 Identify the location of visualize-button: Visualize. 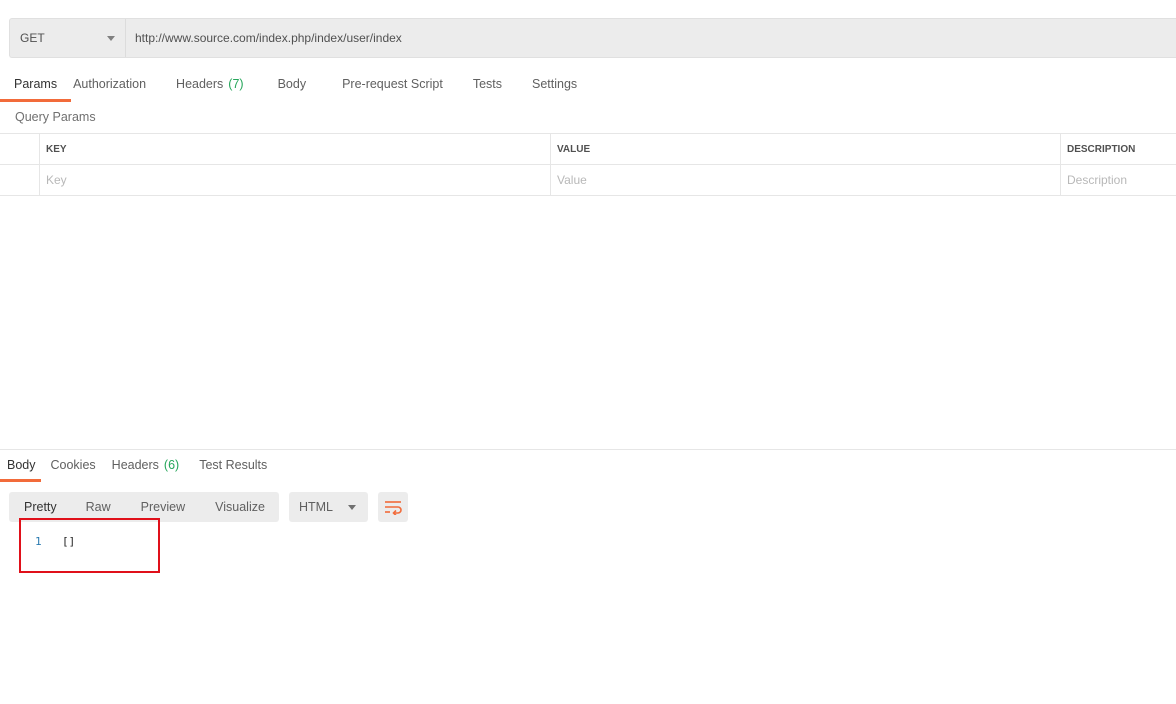
(239, 507).